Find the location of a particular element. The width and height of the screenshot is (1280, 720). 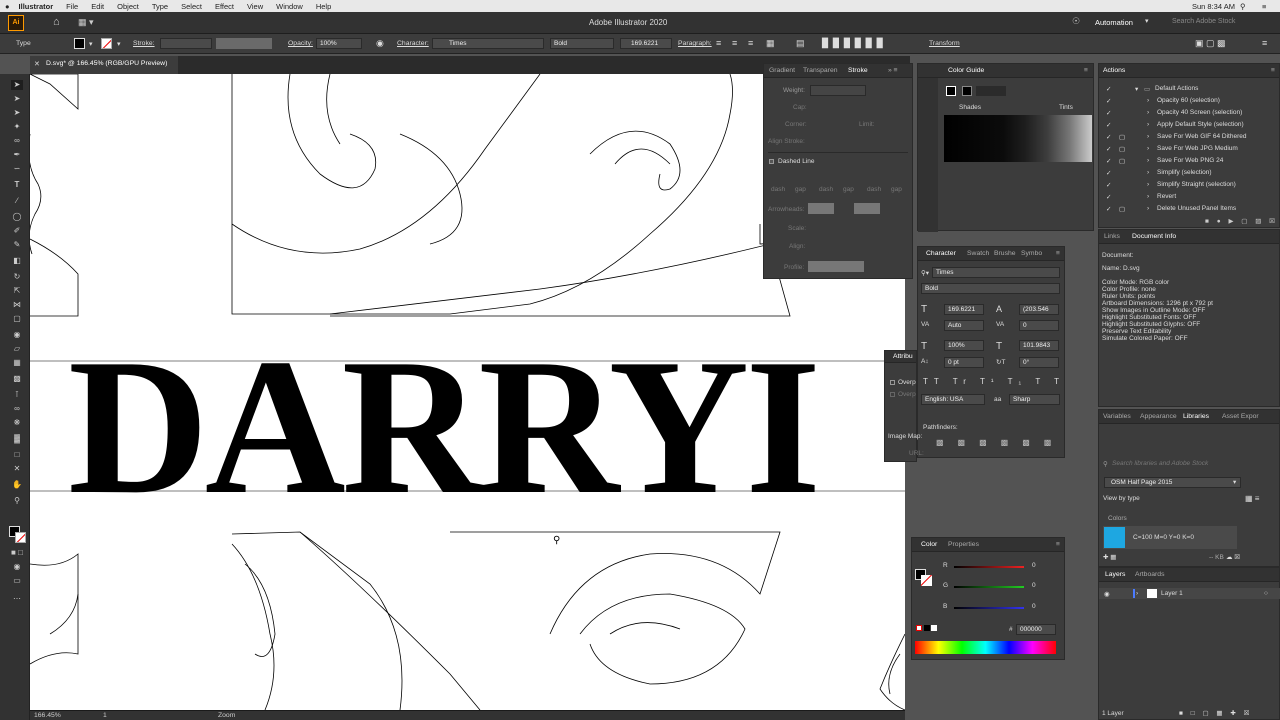

tab-color: Color is located at coordinates (929, 544).